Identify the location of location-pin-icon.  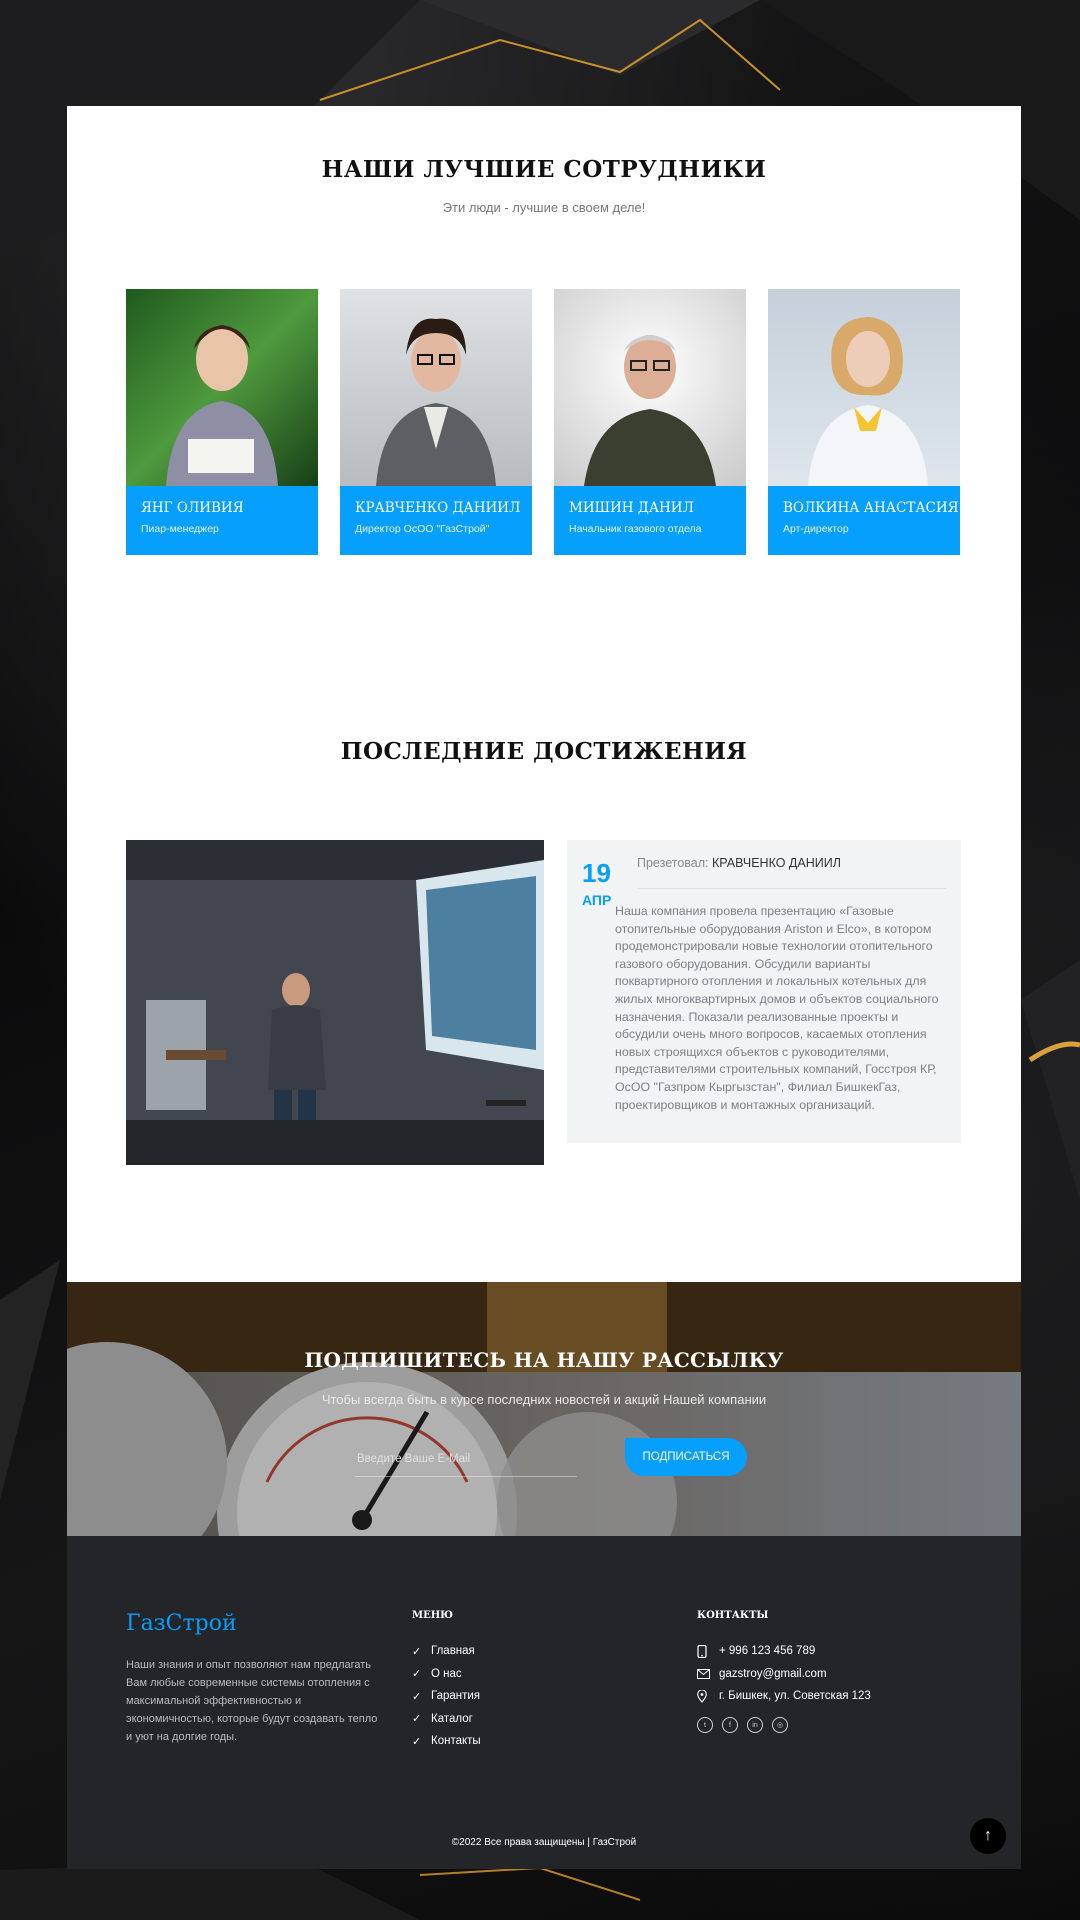
(708, 1696).